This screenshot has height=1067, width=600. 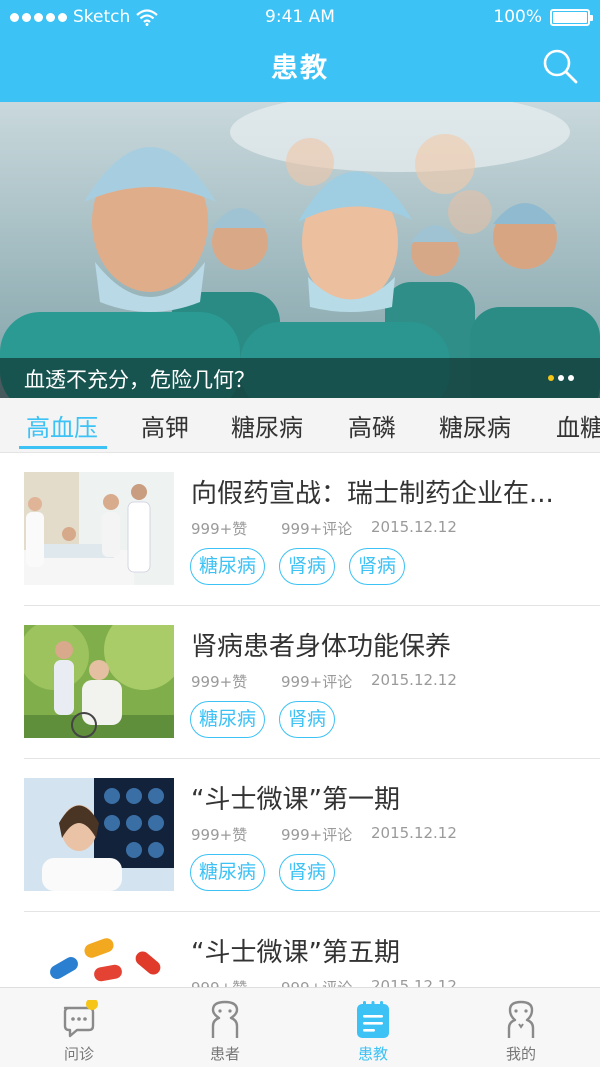 What do you see at coordinates (517, 17) in the screenshot?
I see `battery-percent: 100%` at bounding box center [517, 17].